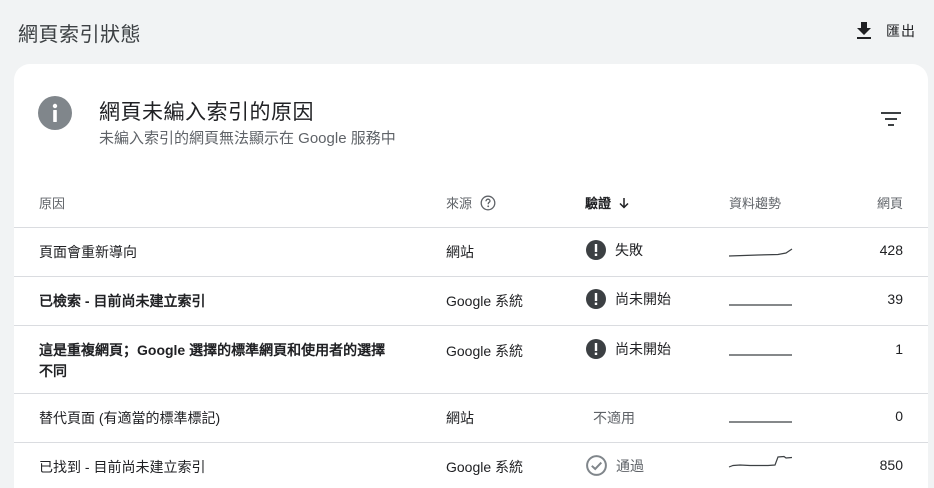  I want to click on row-reason: 替代頁面 (有適當的標準標記), so click(130, 418).